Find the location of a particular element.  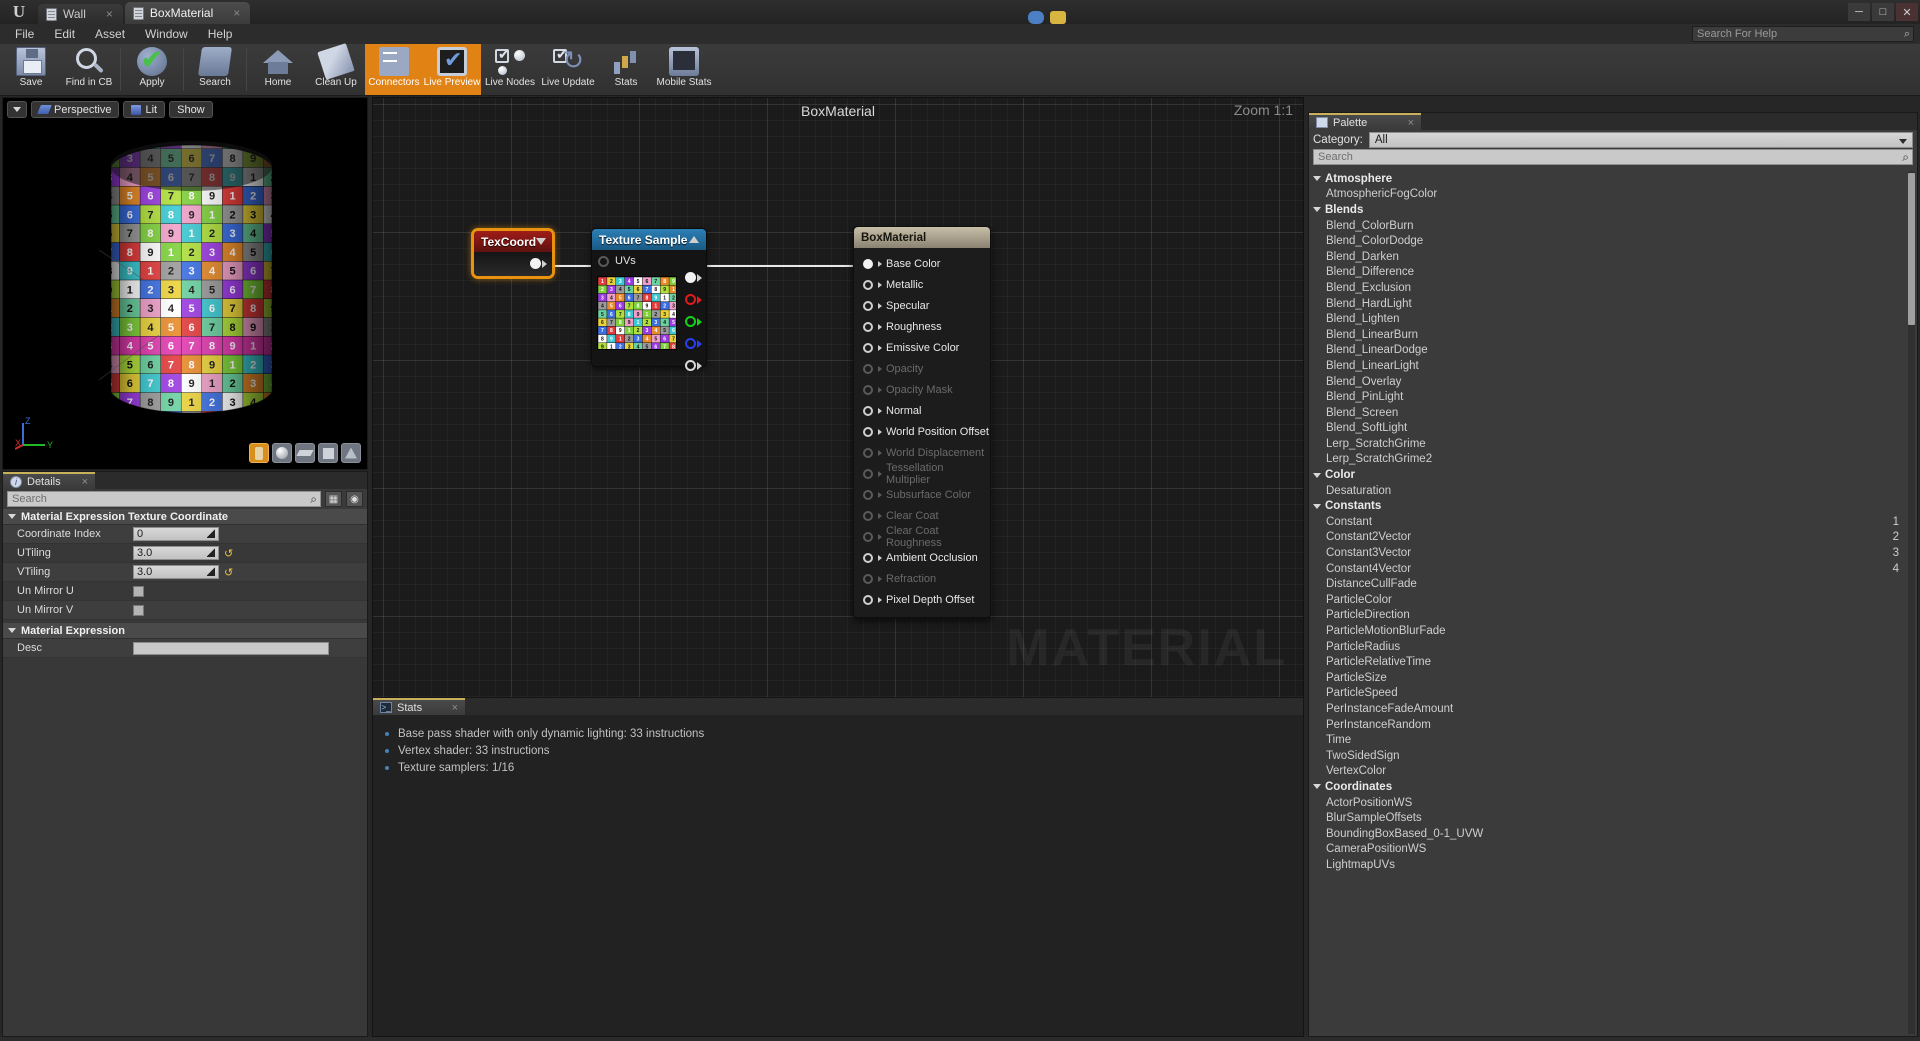

menu-help: Help is located at coordinates (220, 34).